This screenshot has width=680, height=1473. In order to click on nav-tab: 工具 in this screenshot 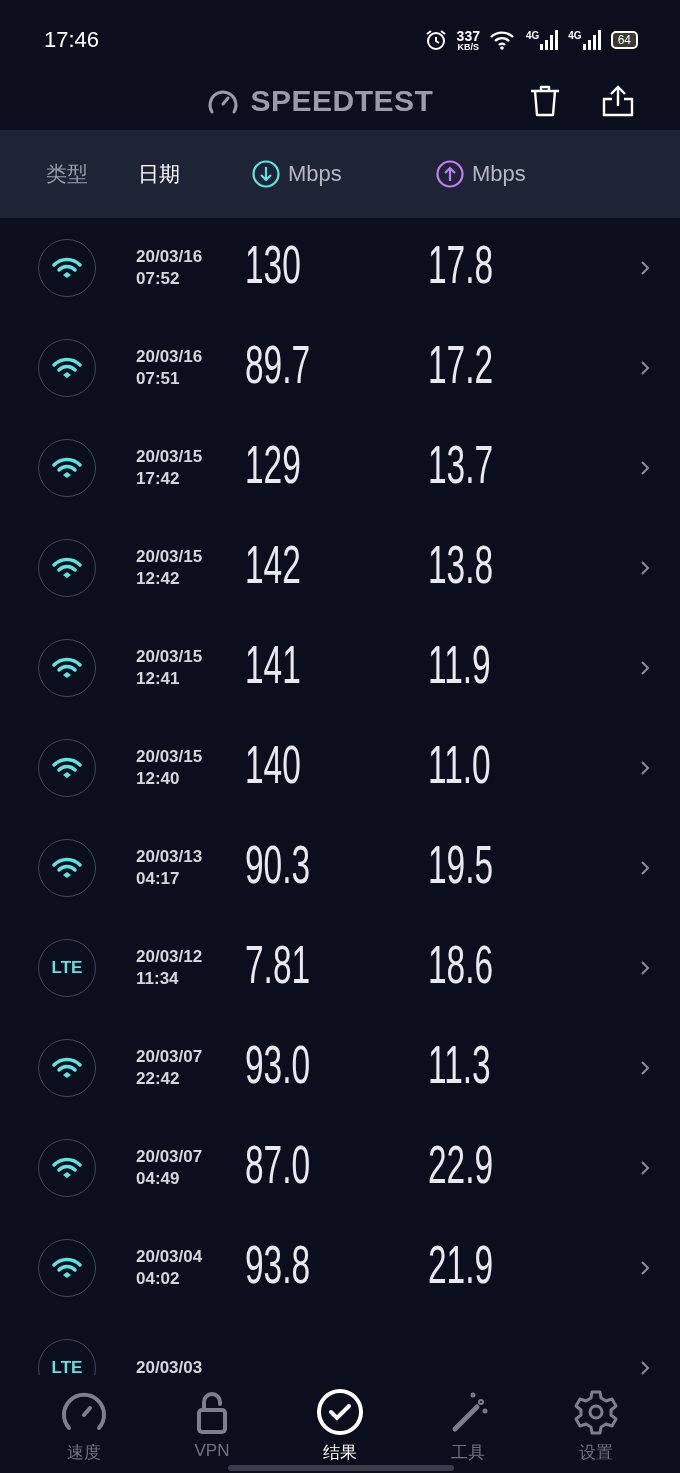, I will do `click(468, 1424)`.